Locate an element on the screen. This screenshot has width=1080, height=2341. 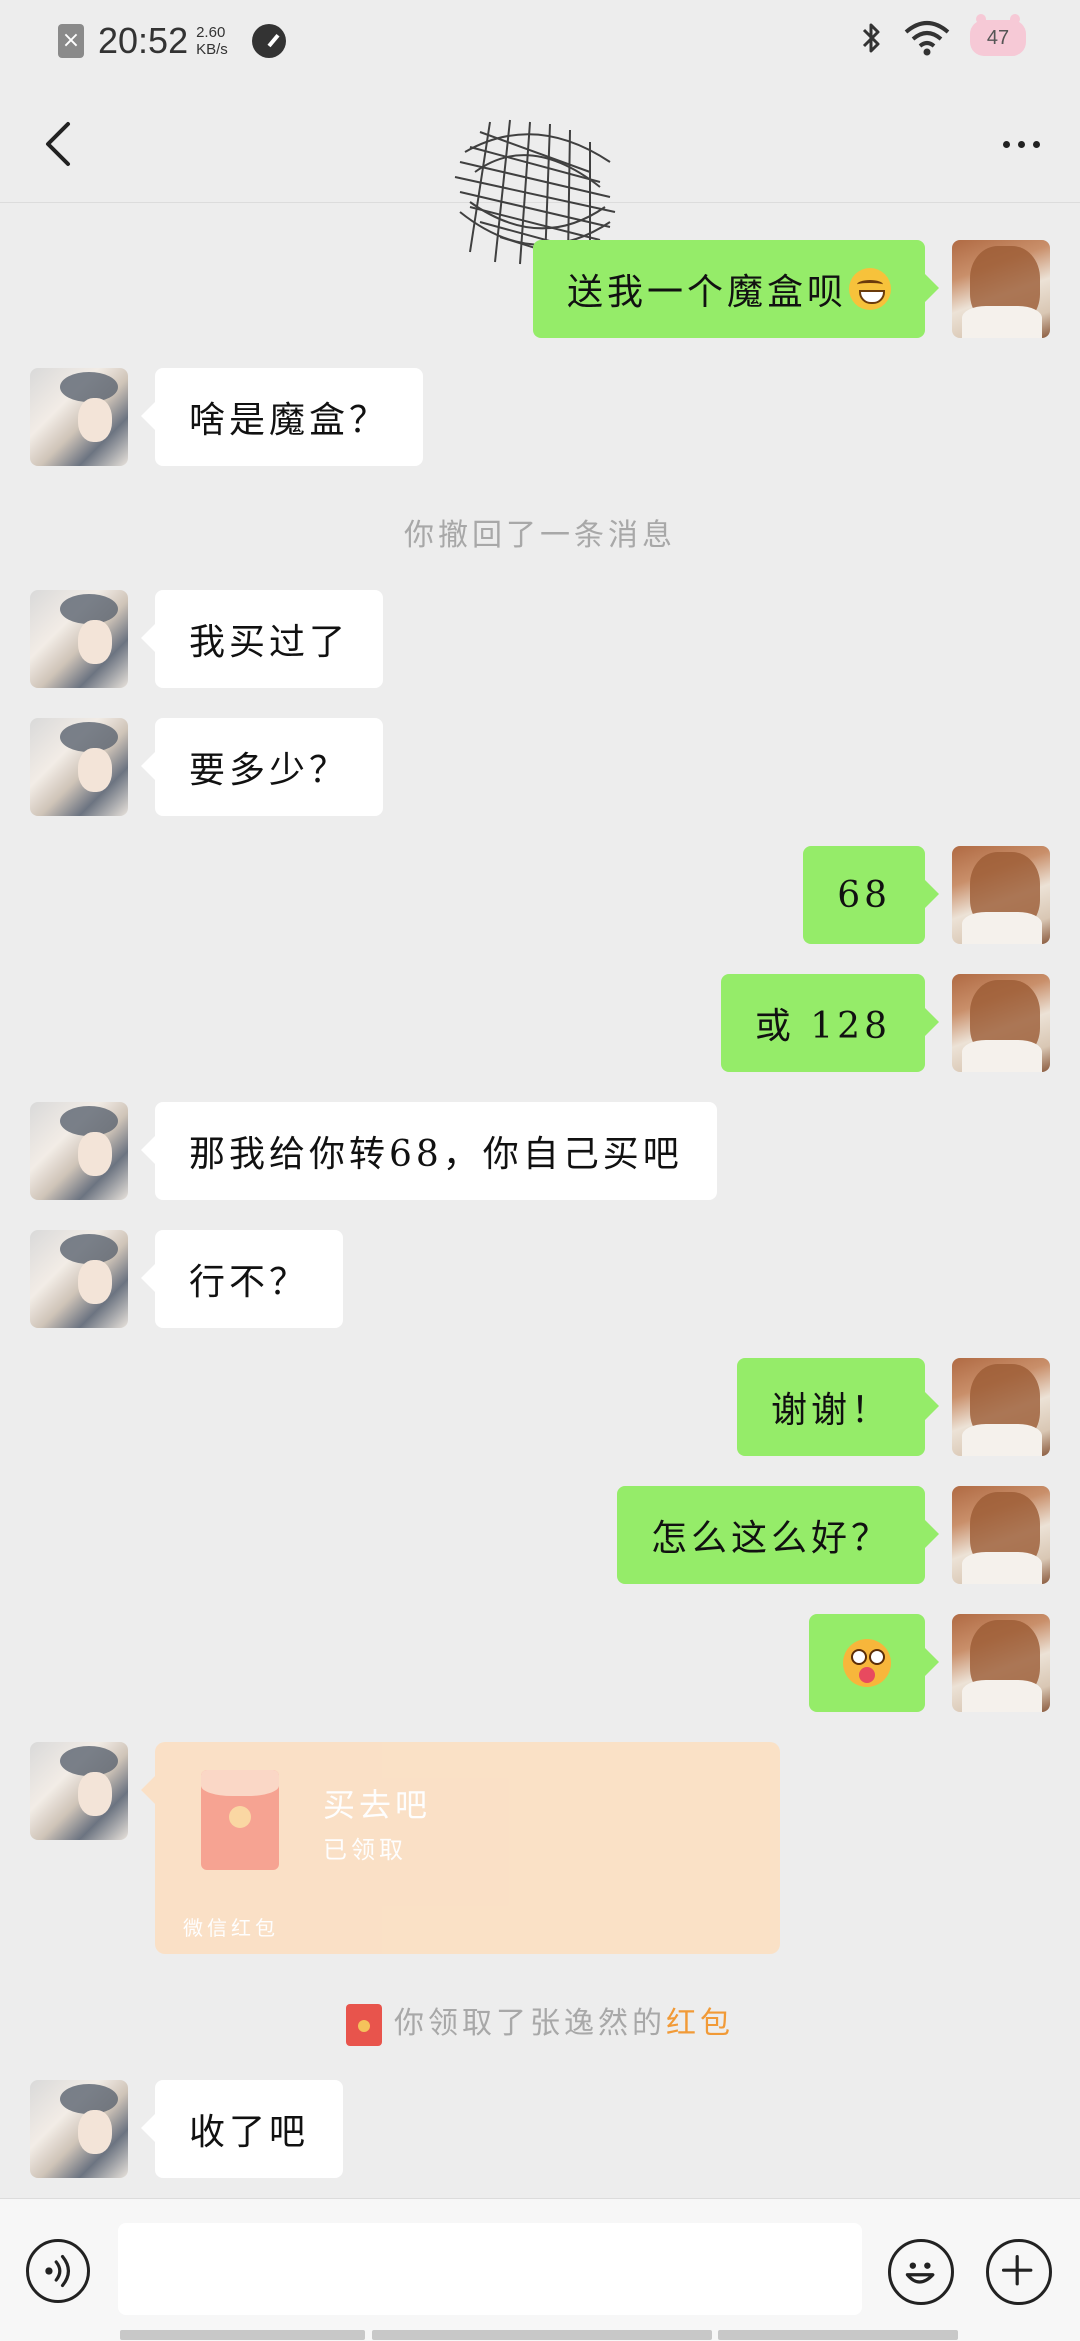
message-bubble-incoming: 行不？ is located at coordinates (242, 1279).